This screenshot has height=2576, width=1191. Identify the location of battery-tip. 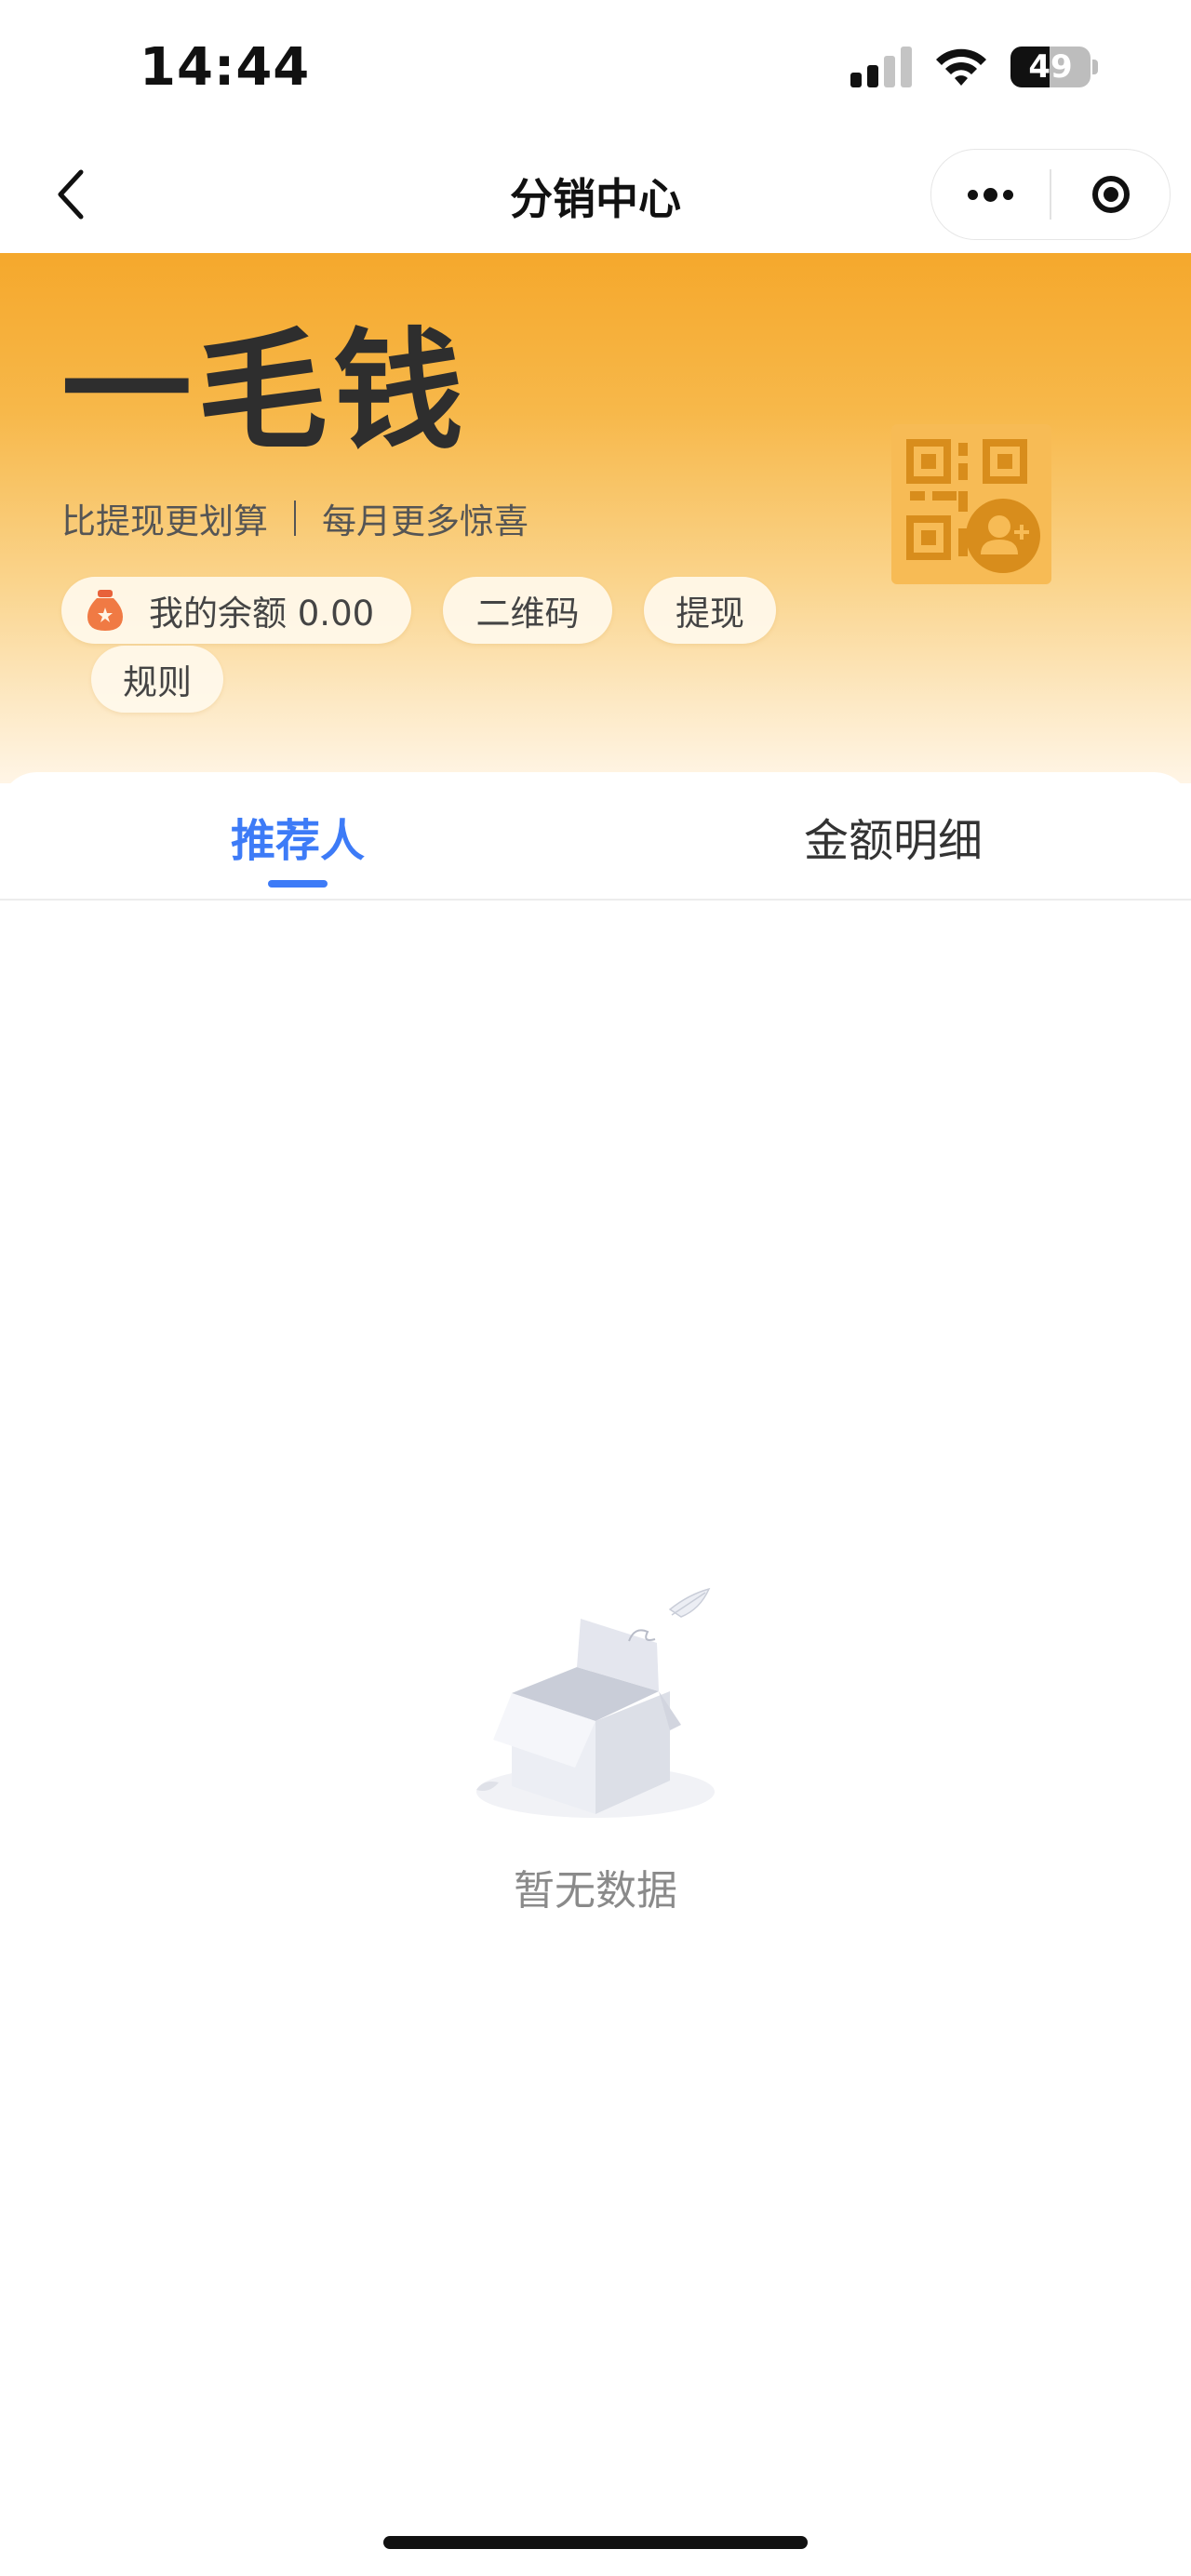
(1095, 67).